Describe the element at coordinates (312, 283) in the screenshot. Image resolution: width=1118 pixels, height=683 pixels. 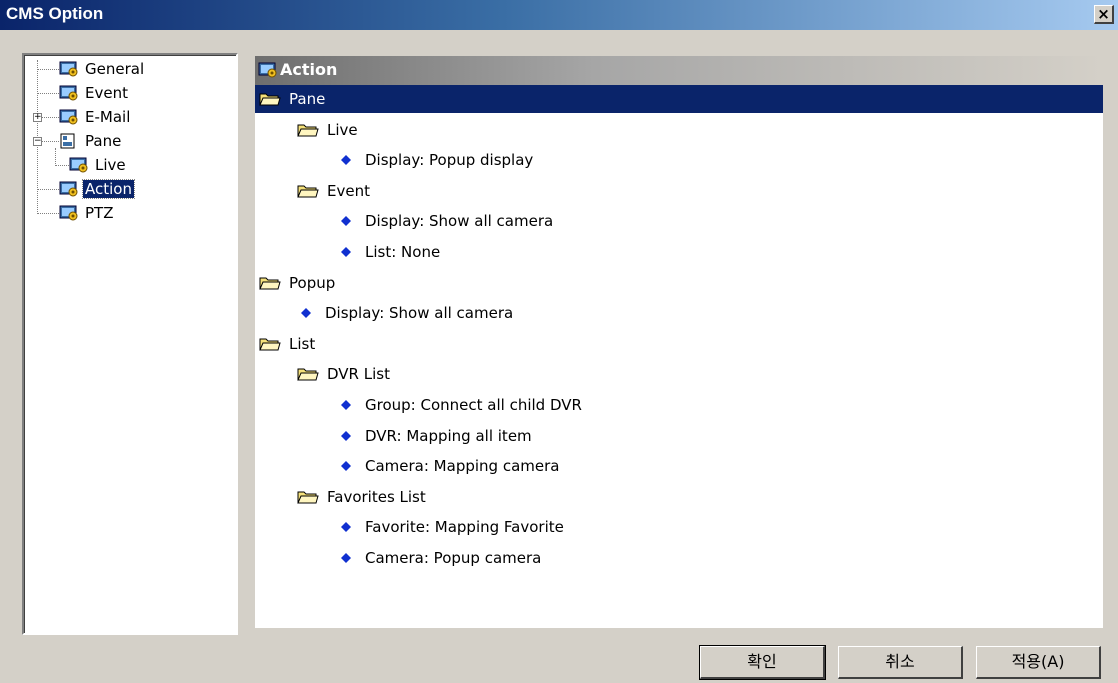
I see `row-label: Popup` at that location.